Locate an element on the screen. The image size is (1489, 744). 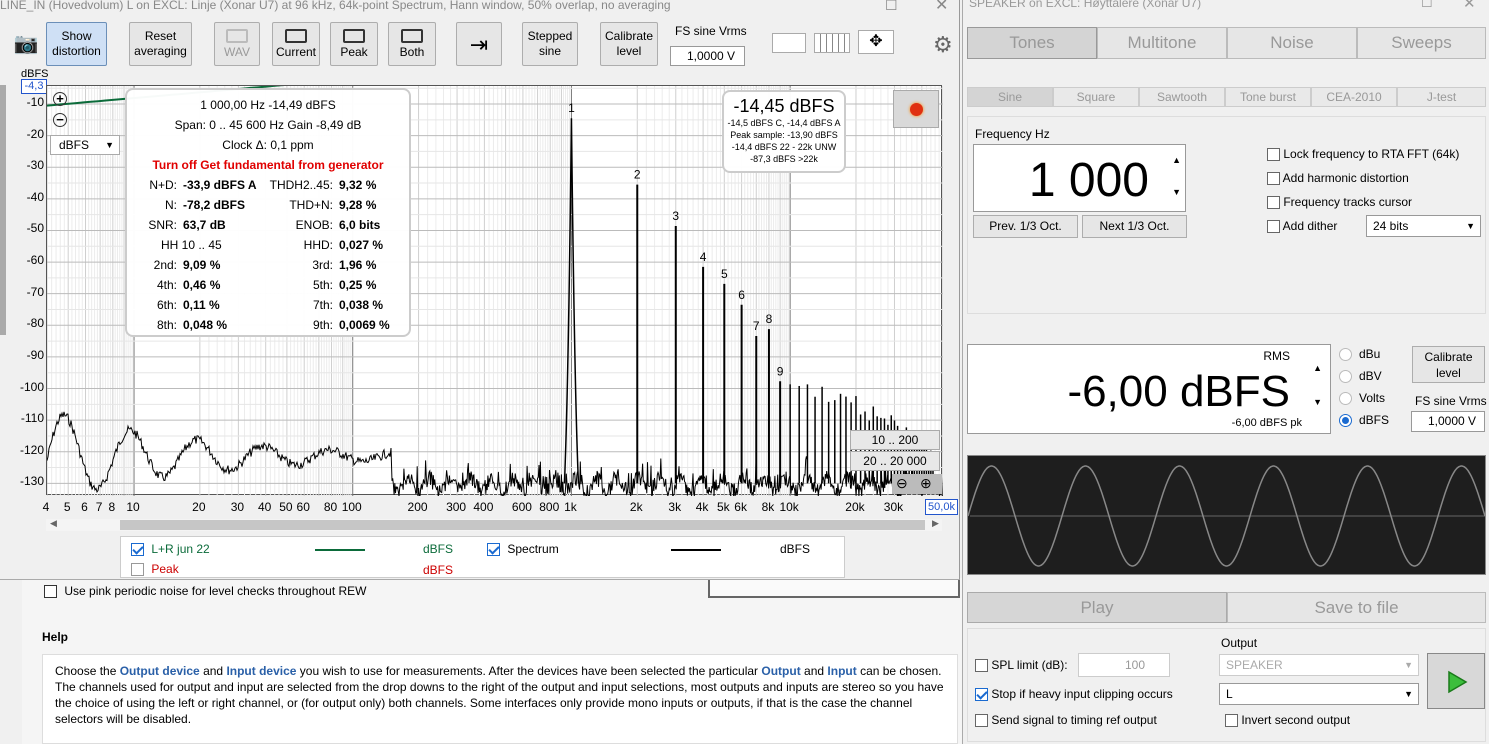
tracks-cursor-option: Frequency tracks cursor is located at coordinates (1339, 202).